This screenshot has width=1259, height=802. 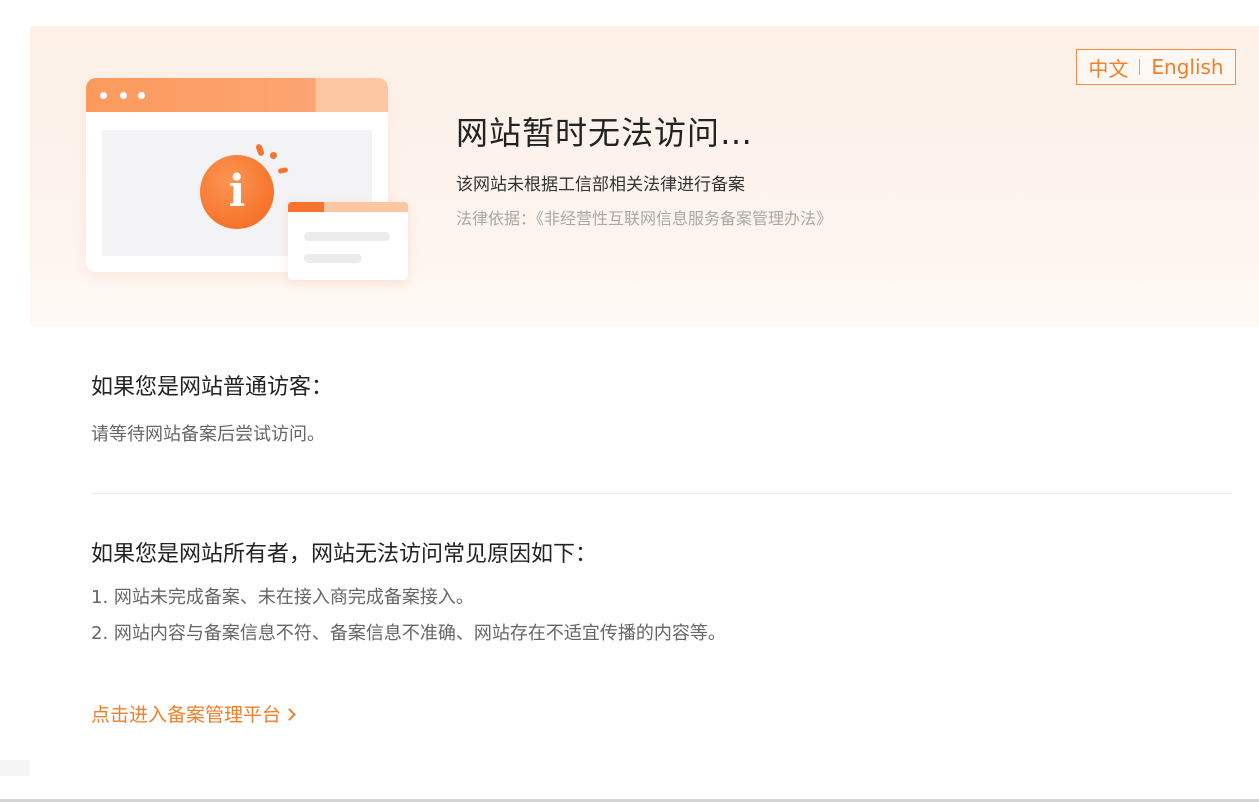 I want to click on hero-description: 该网站未根据工信部相关法律进行备案, so click(x=600, y=185).